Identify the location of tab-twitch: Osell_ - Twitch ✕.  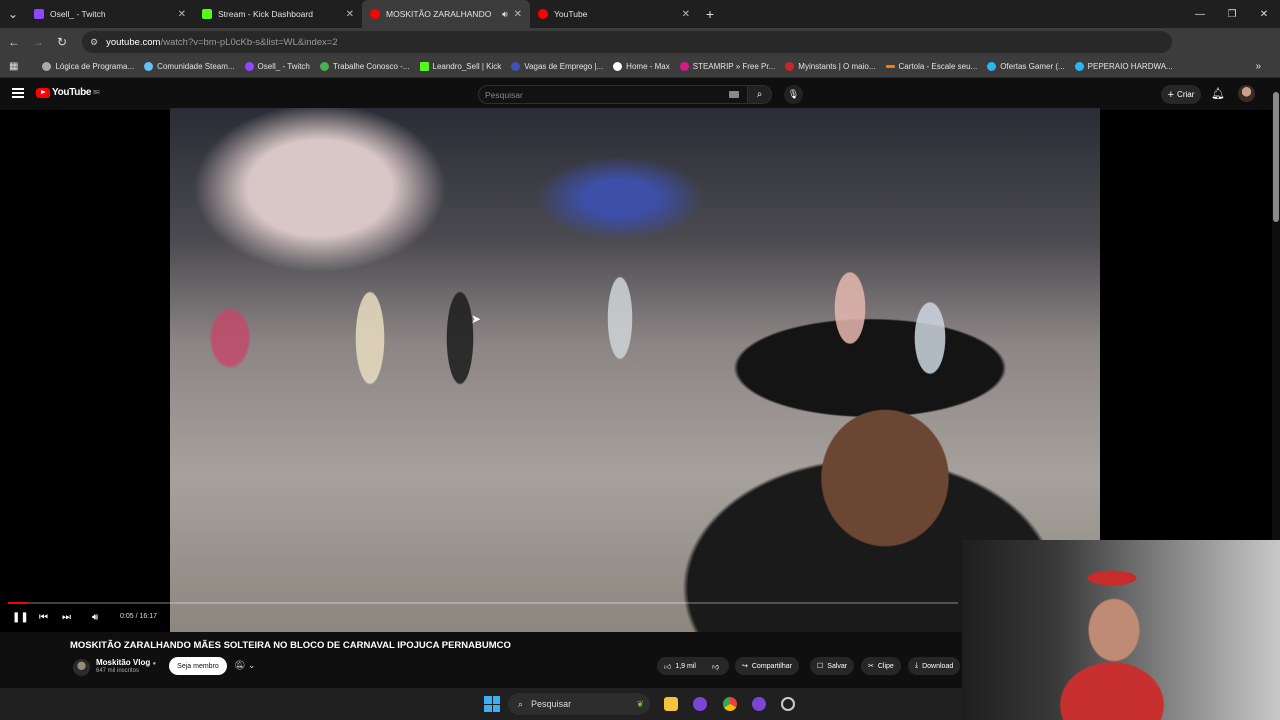
(110, 14).